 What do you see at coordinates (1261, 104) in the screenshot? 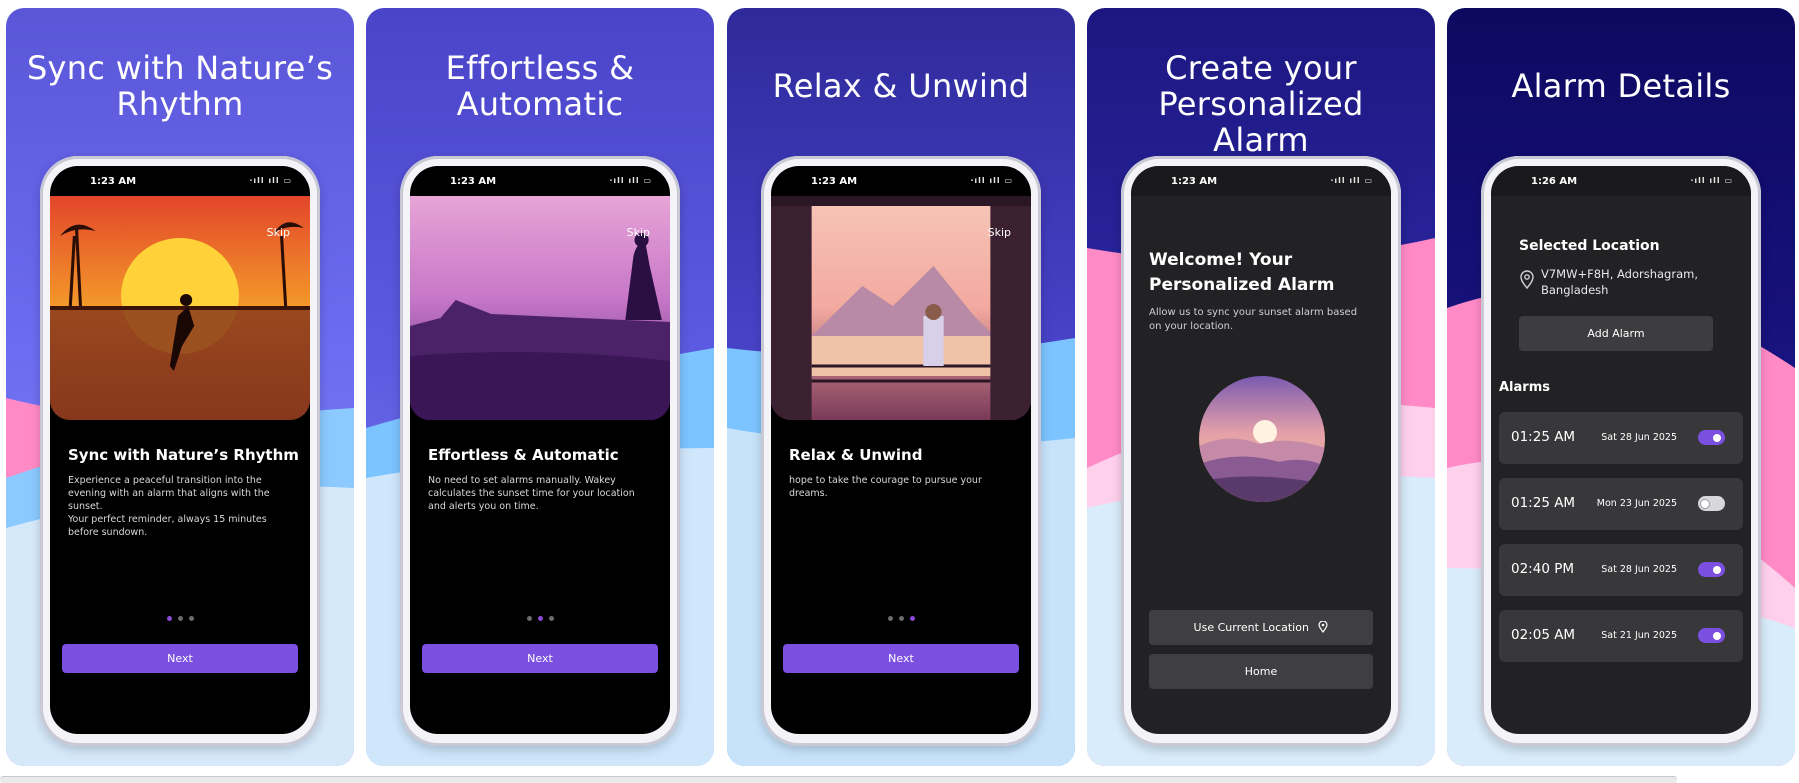
I see `panel-title: Create your Personalized Alarm` at bounding box center [1261, 104].